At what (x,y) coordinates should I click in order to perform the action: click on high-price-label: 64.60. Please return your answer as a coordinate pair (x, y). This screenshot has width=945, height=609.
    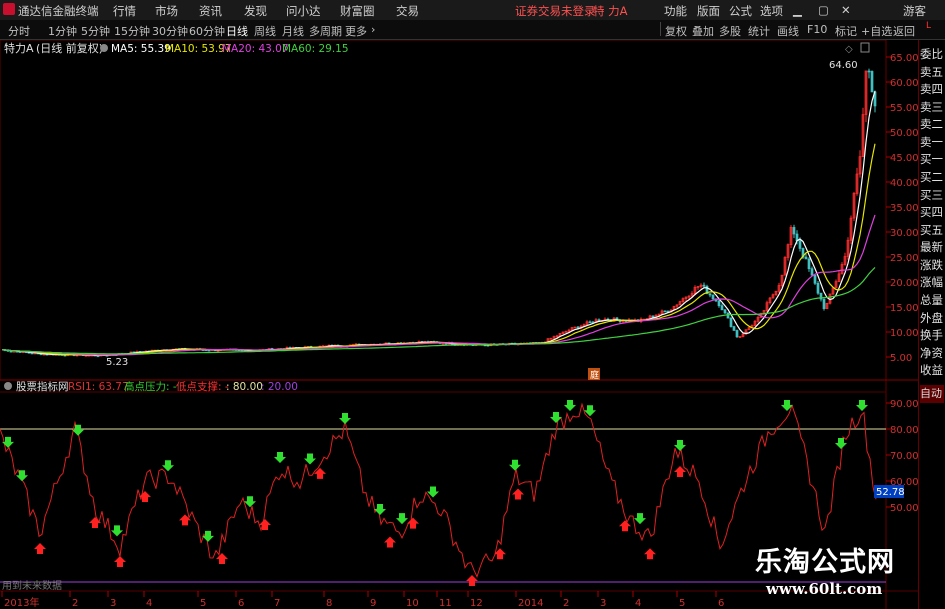
    Looking at the image, I should click on (843, 65).